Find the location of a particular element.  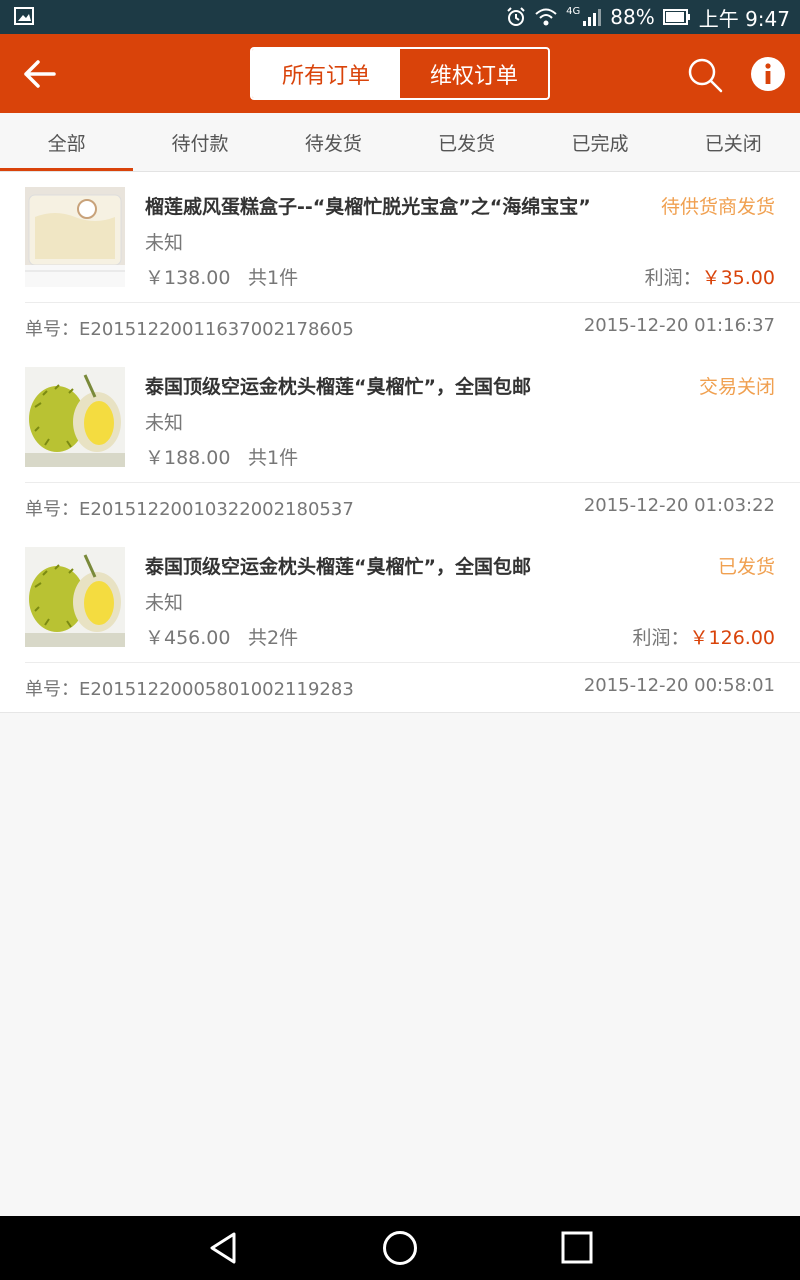

cake-thumbnail is located at coordinates (75, 237).